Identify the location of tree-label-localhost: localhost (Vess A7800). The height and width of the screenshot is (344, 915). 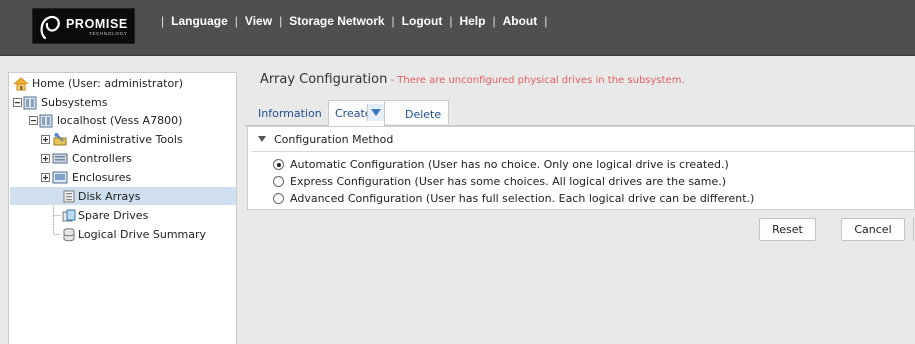
(120, 120).